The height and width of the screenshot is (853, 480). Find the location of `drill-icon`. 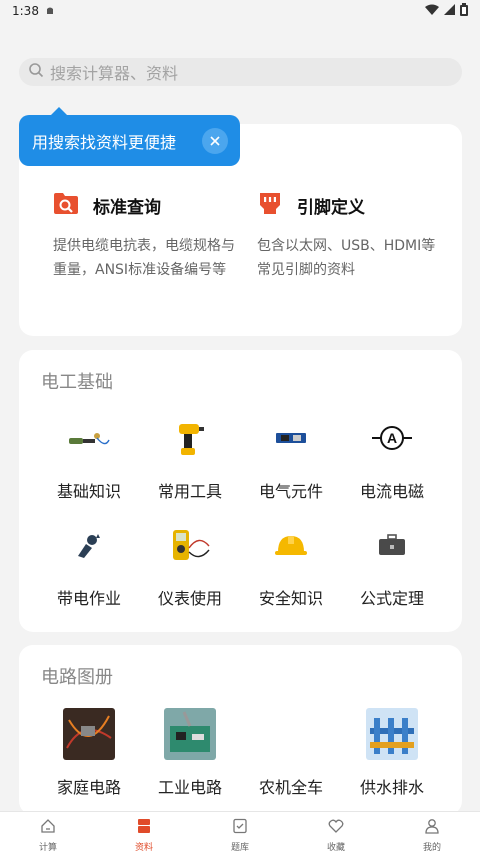

drill-icon is located at coordinates (190, 438).